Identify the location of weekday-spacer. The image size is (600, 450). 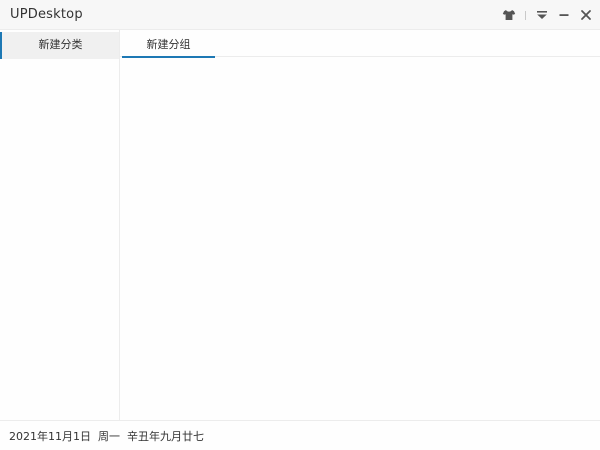
(123, 436).